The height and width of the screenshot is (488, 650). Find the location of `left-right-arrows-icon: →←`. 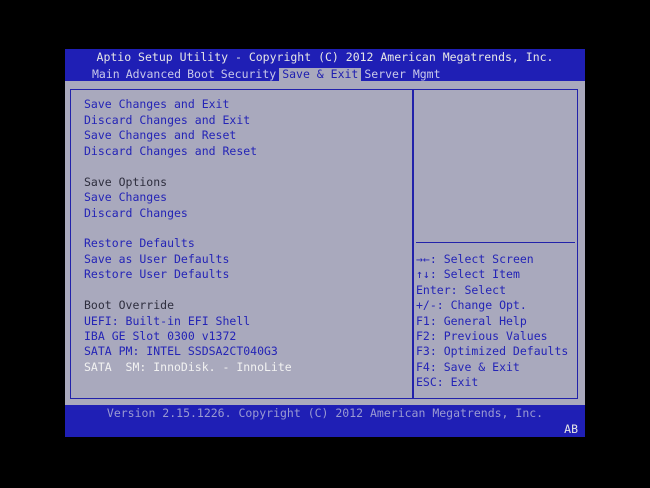

left-right-arrows-icon: →← is located at coordinates (423, 259).